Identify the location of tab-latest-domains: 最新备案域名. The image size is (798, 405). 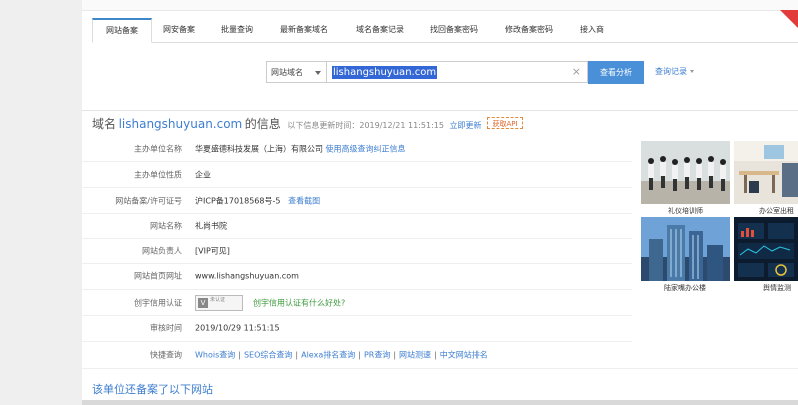
(304, 30).